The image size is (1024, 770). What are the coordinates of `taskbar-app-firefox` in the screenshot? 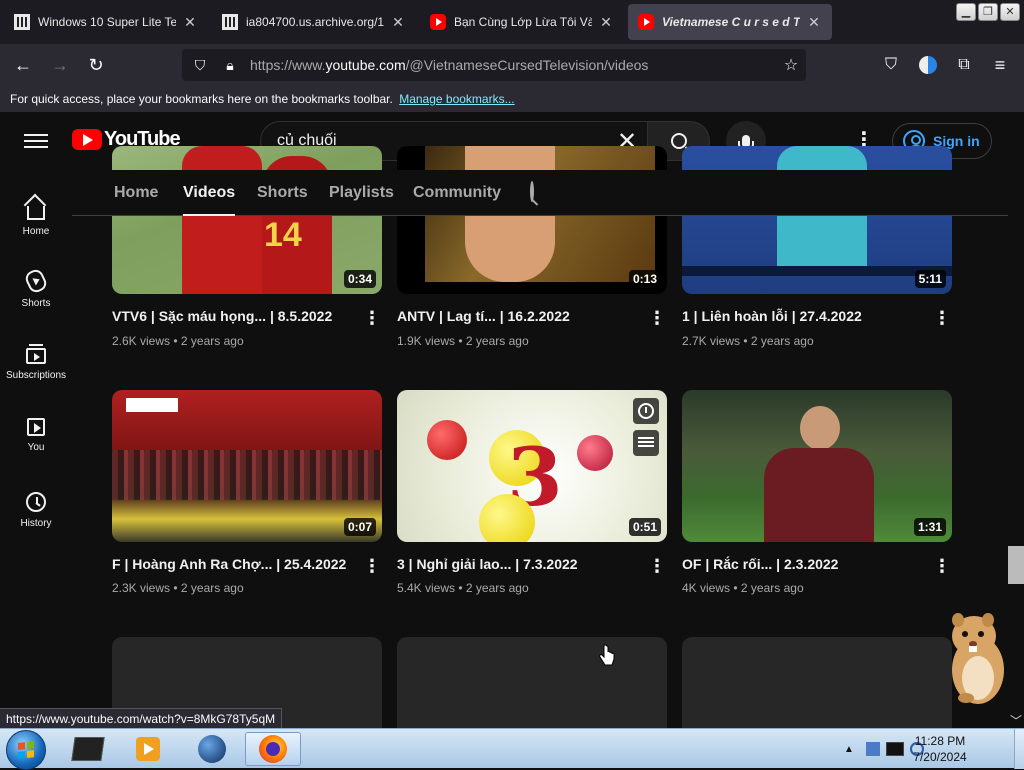 It's located at (273, 749).